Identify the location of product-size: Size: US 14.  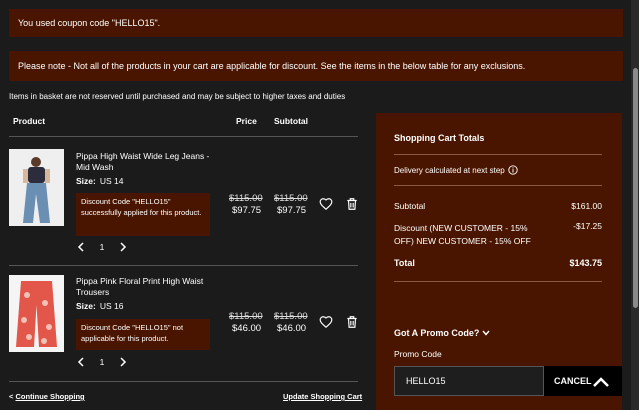
(99, 181).